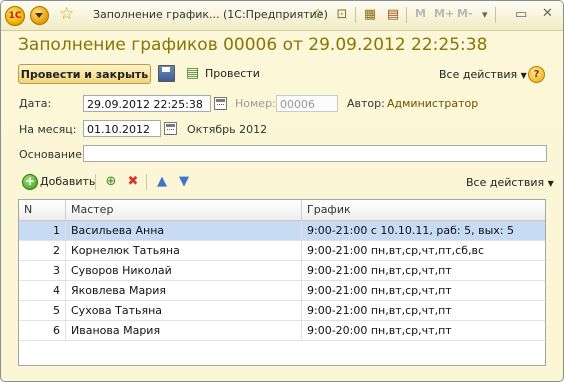 The image size is (564, 382). I want to click on memory-m-plus-icon: M+, so click(444, 13).